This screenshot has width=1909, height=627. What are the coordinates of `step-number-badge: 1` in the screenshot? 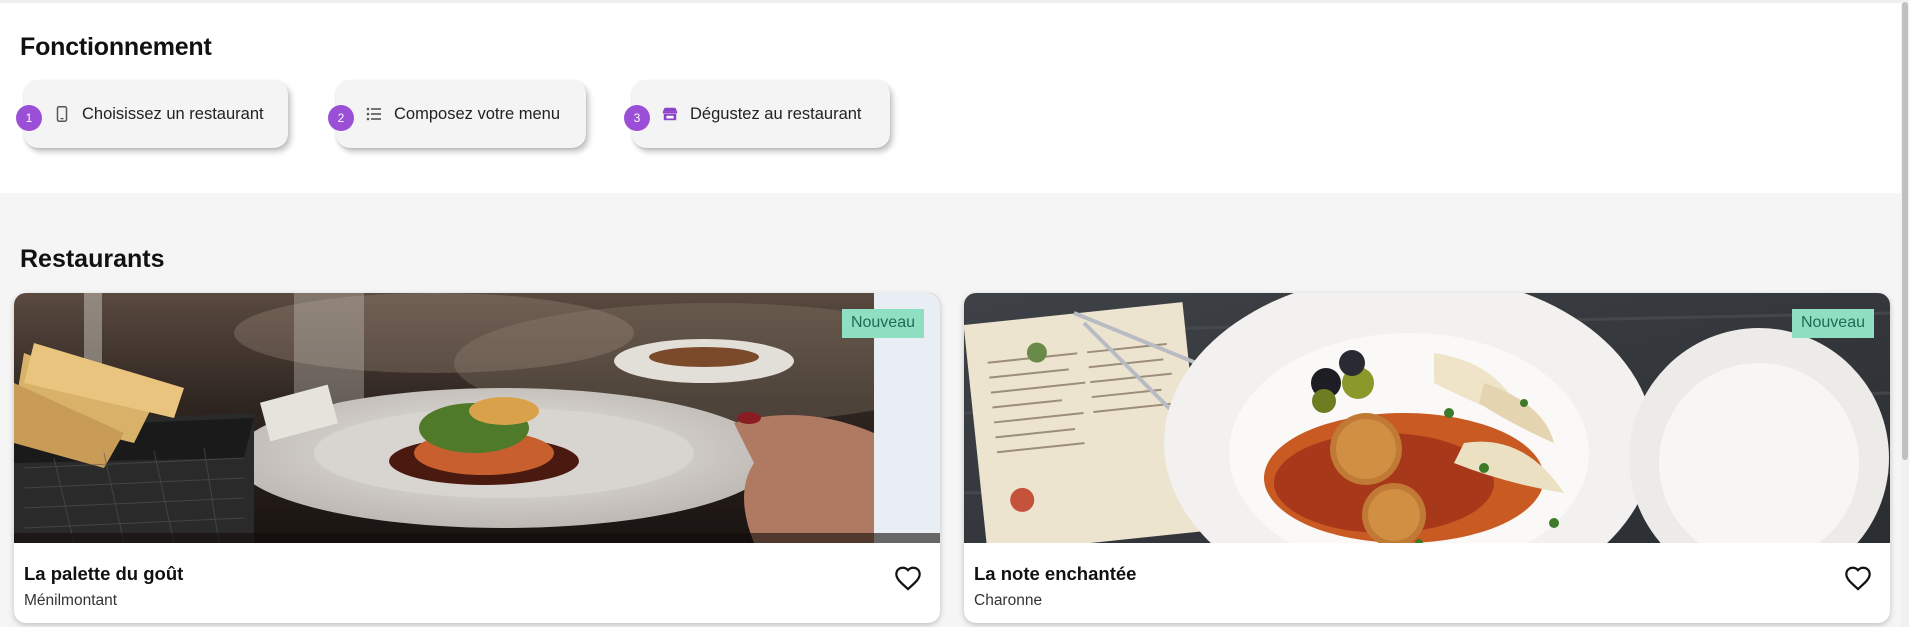 It's located at (29, 118).